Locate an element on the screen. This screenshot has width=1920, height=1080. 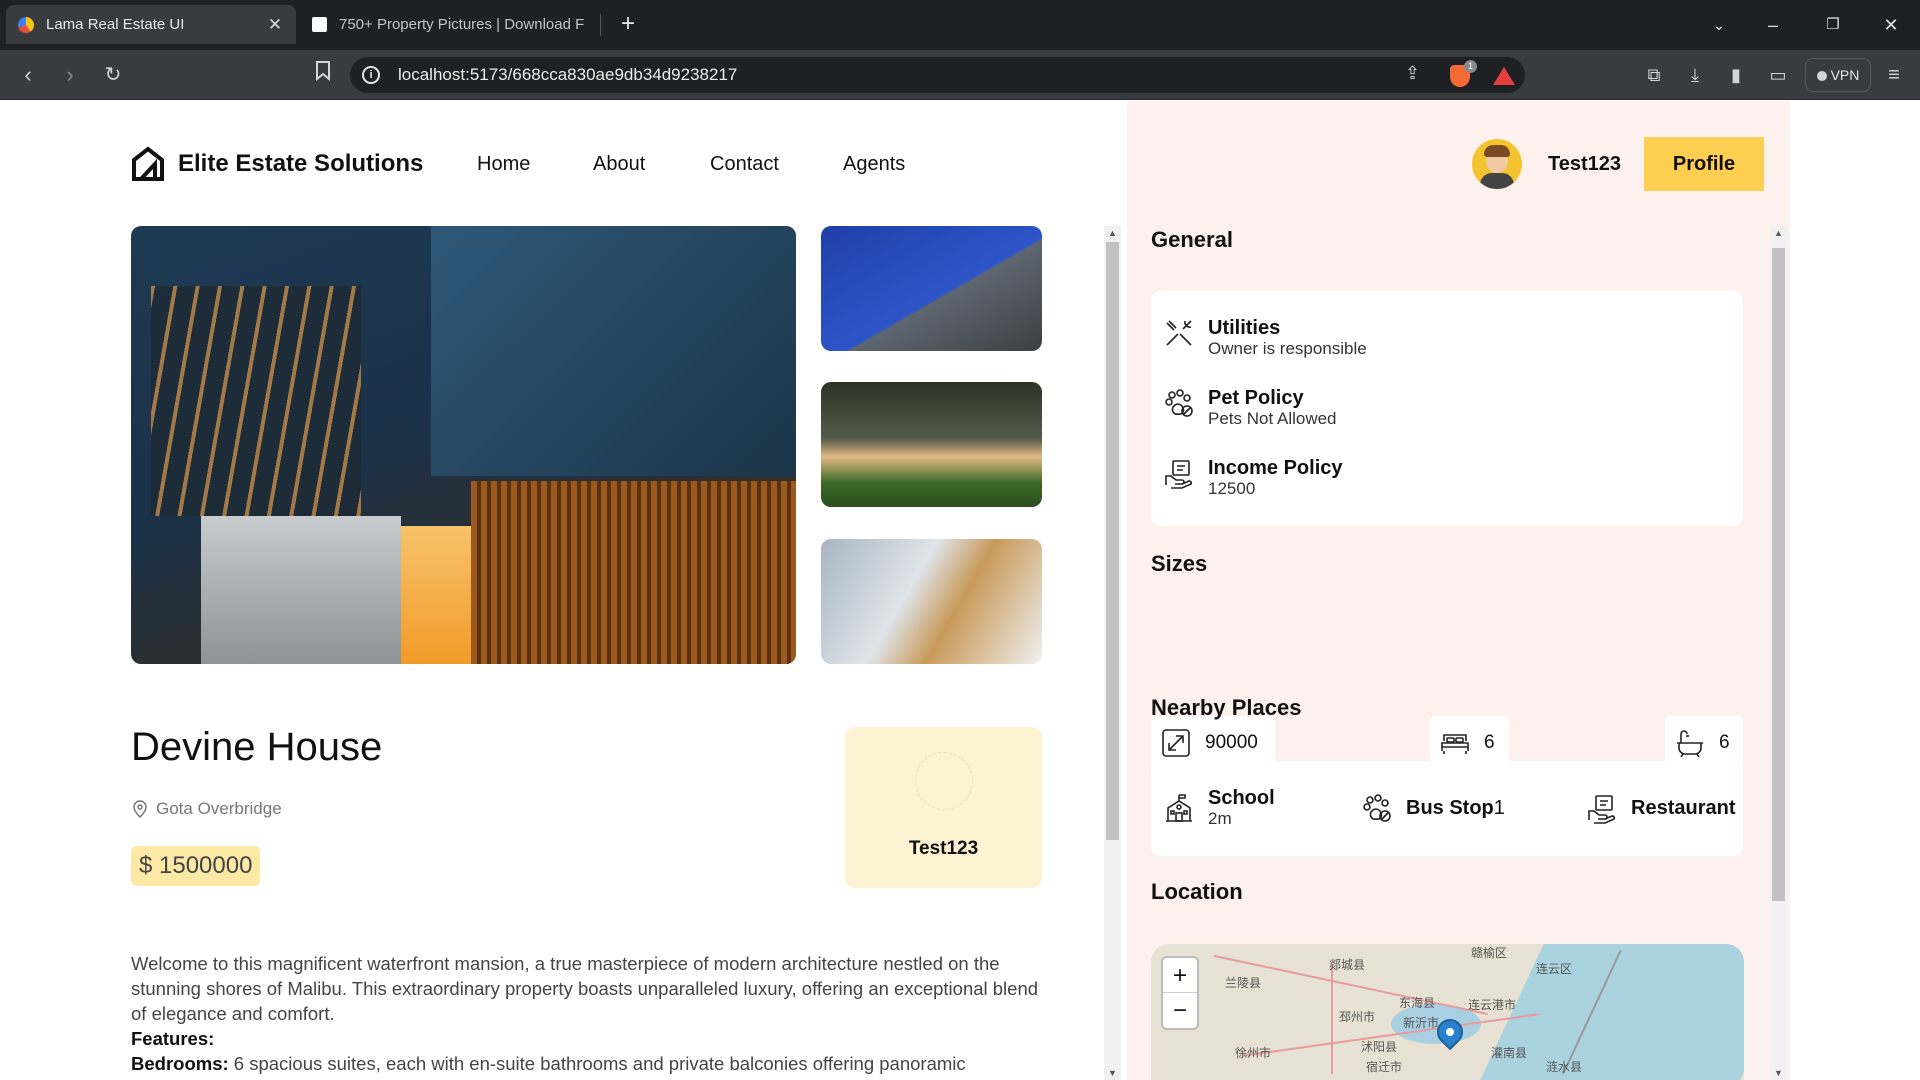
pet-policy-value: Pets Not Allowed is located at coordinates (1272, 418).